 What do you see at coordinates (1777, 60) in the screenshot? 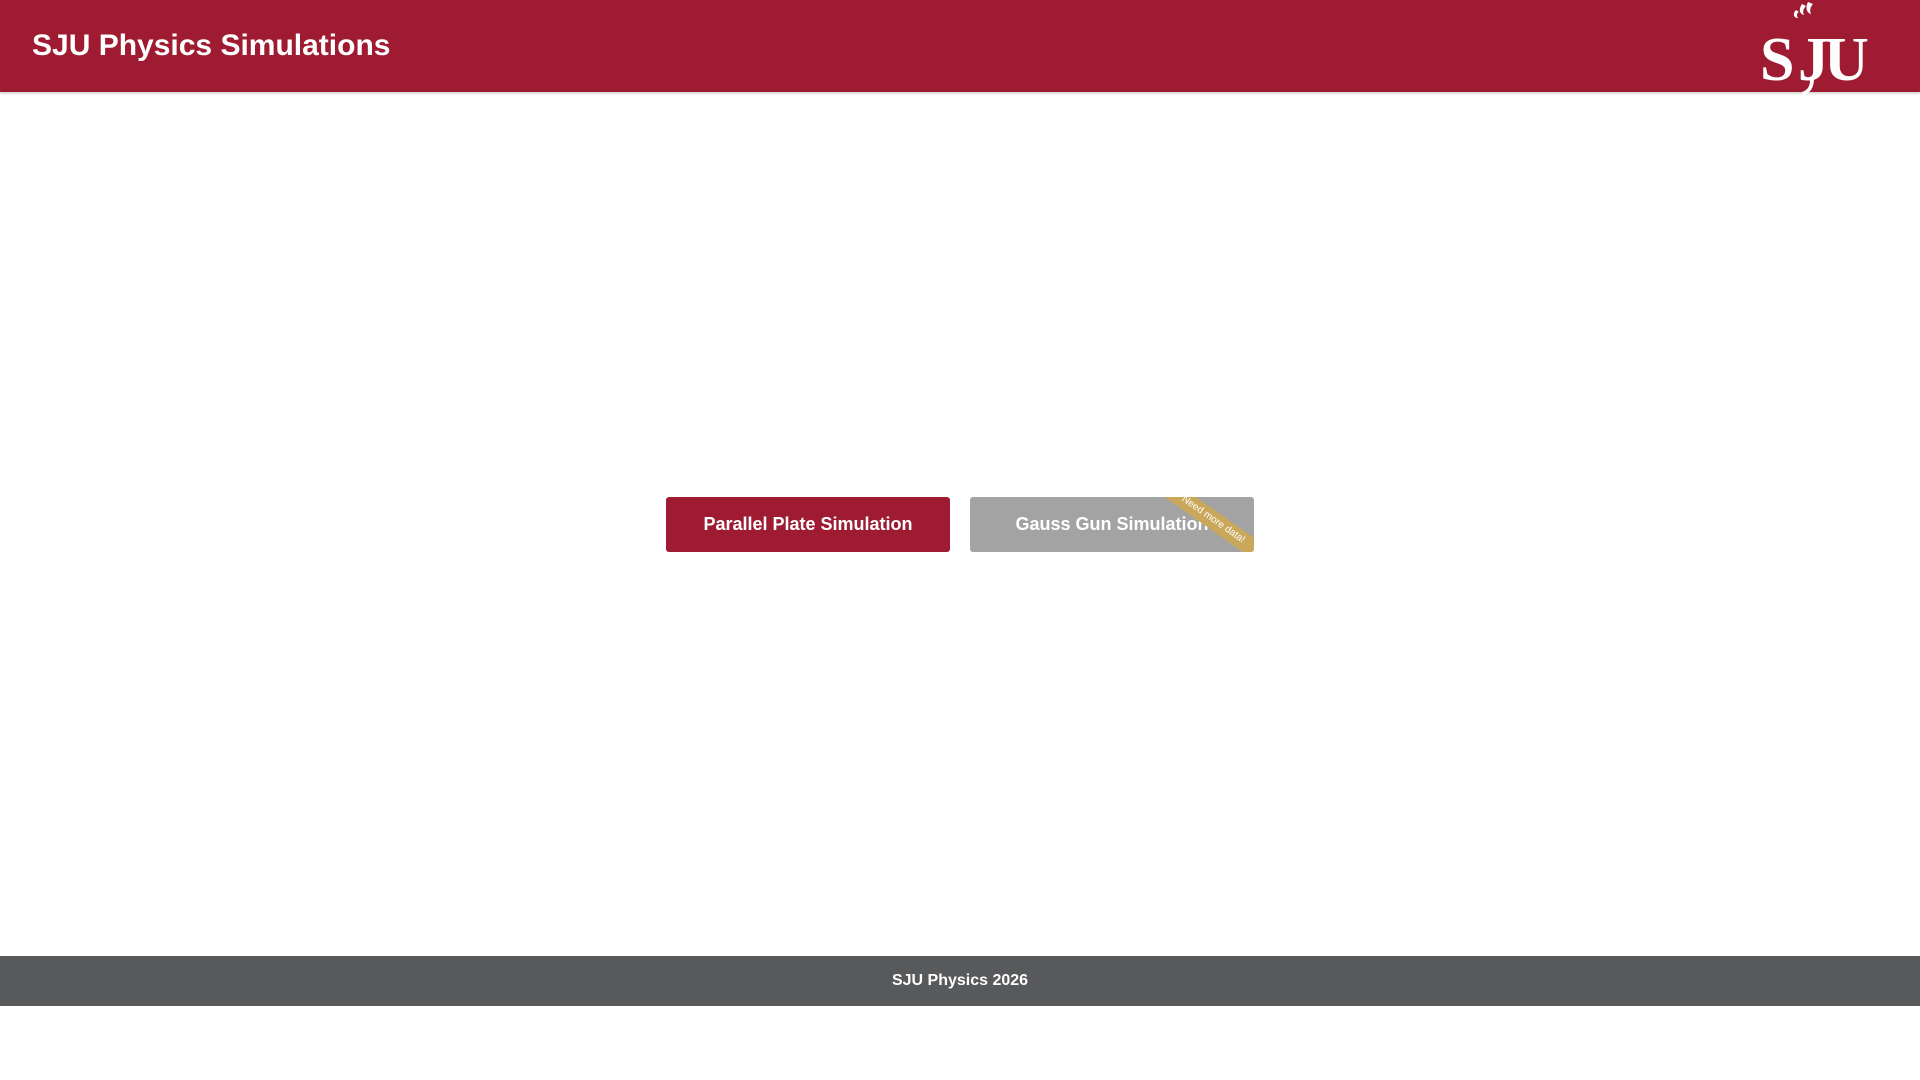
I see `svg-text: S` at bounding box center [1777, 60].